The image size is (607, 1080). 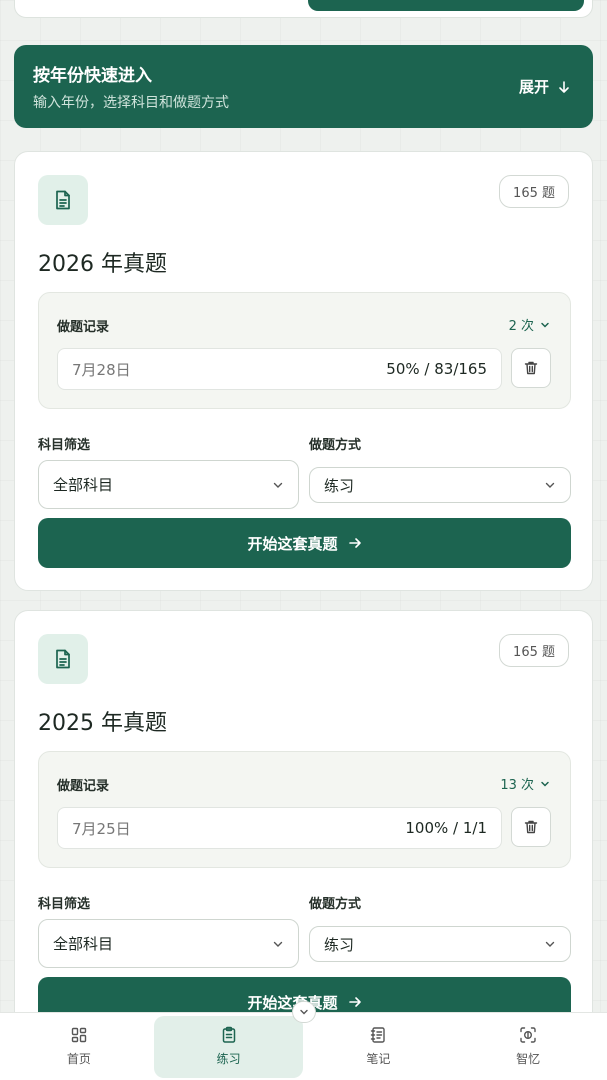 I want to click on nav-item-practice: 练习, so click(x=229, y=1046).